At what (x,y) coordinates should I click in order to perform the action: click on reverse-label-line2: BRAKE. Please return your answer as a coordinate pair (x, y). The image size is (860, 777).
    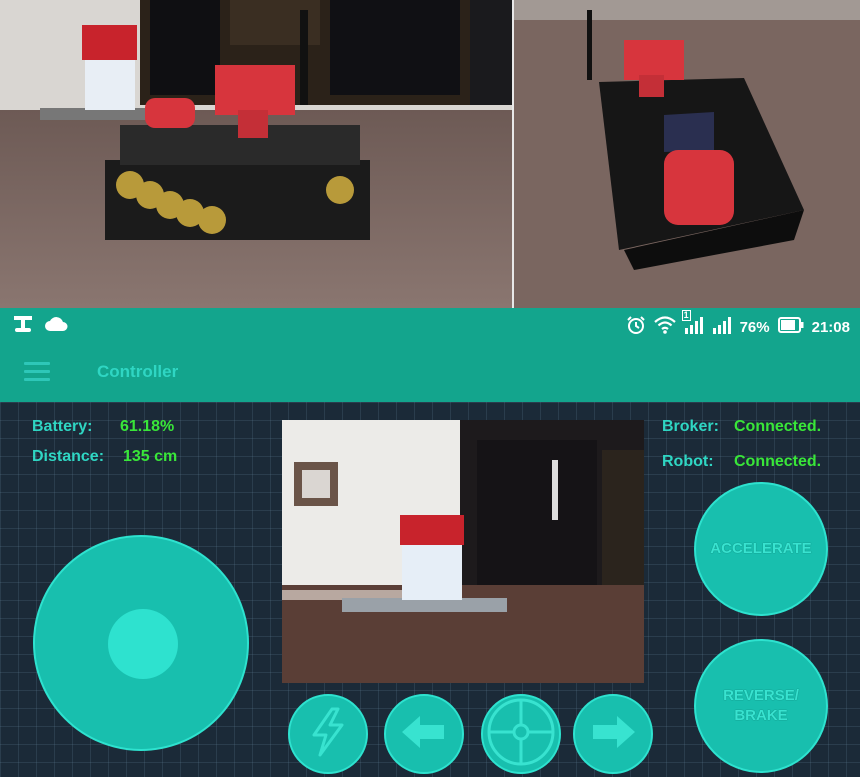
    Looking at the image, I should click on (761, 715).